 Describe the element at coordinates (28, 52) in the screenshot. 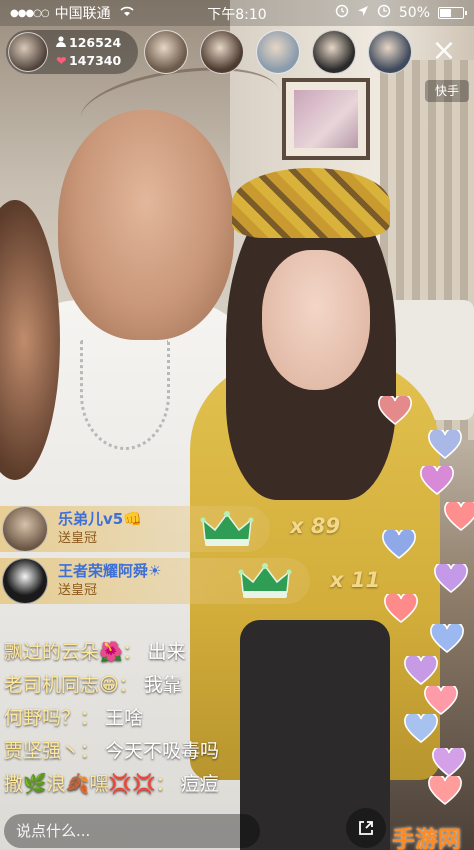

I see `host-avatar` at that location.